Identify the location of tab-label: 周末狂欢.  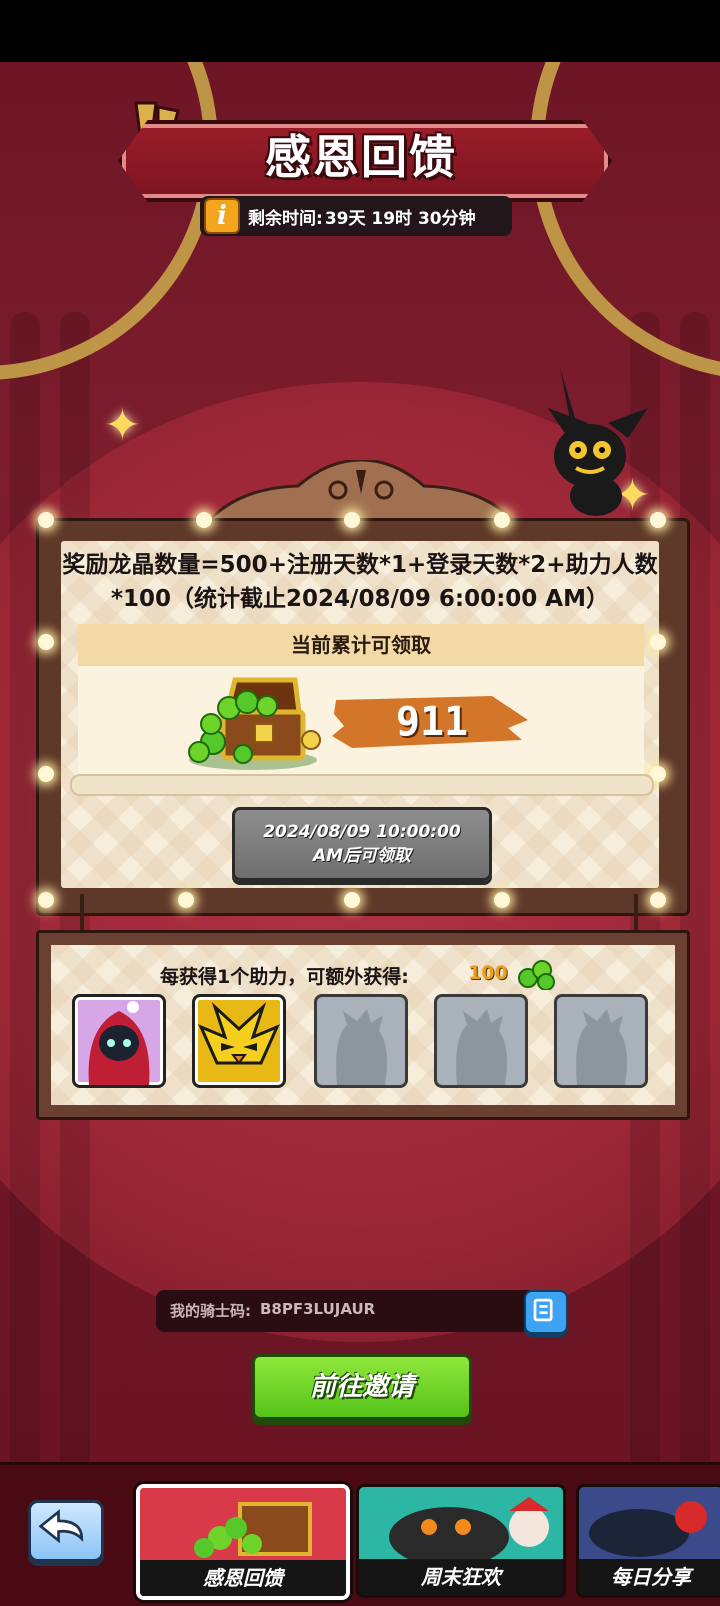
(461, 1577).